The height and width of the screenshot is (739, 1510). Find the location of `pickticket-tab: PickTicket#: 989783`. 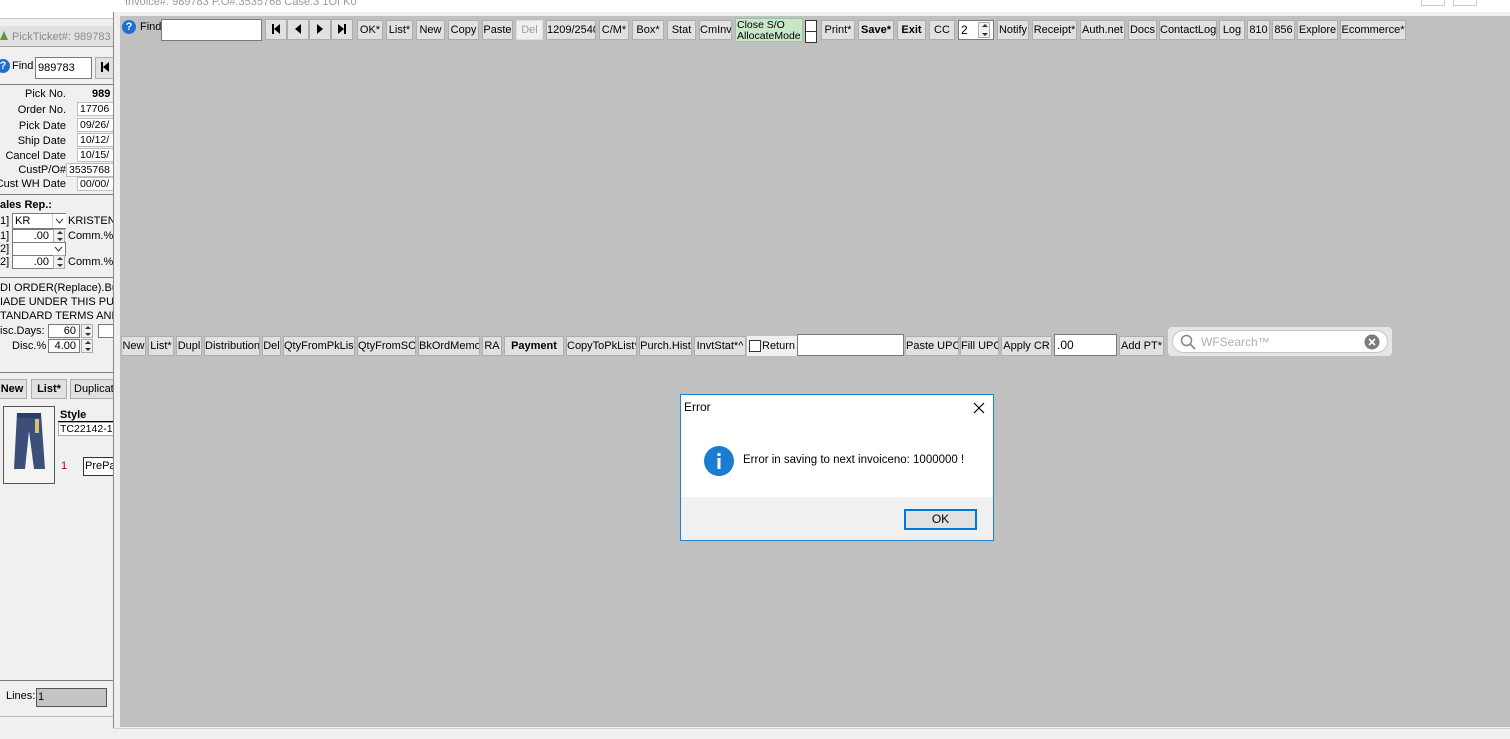

pickticket-tab: PickTicket#: 989783 is located at coordinates (56, 36).